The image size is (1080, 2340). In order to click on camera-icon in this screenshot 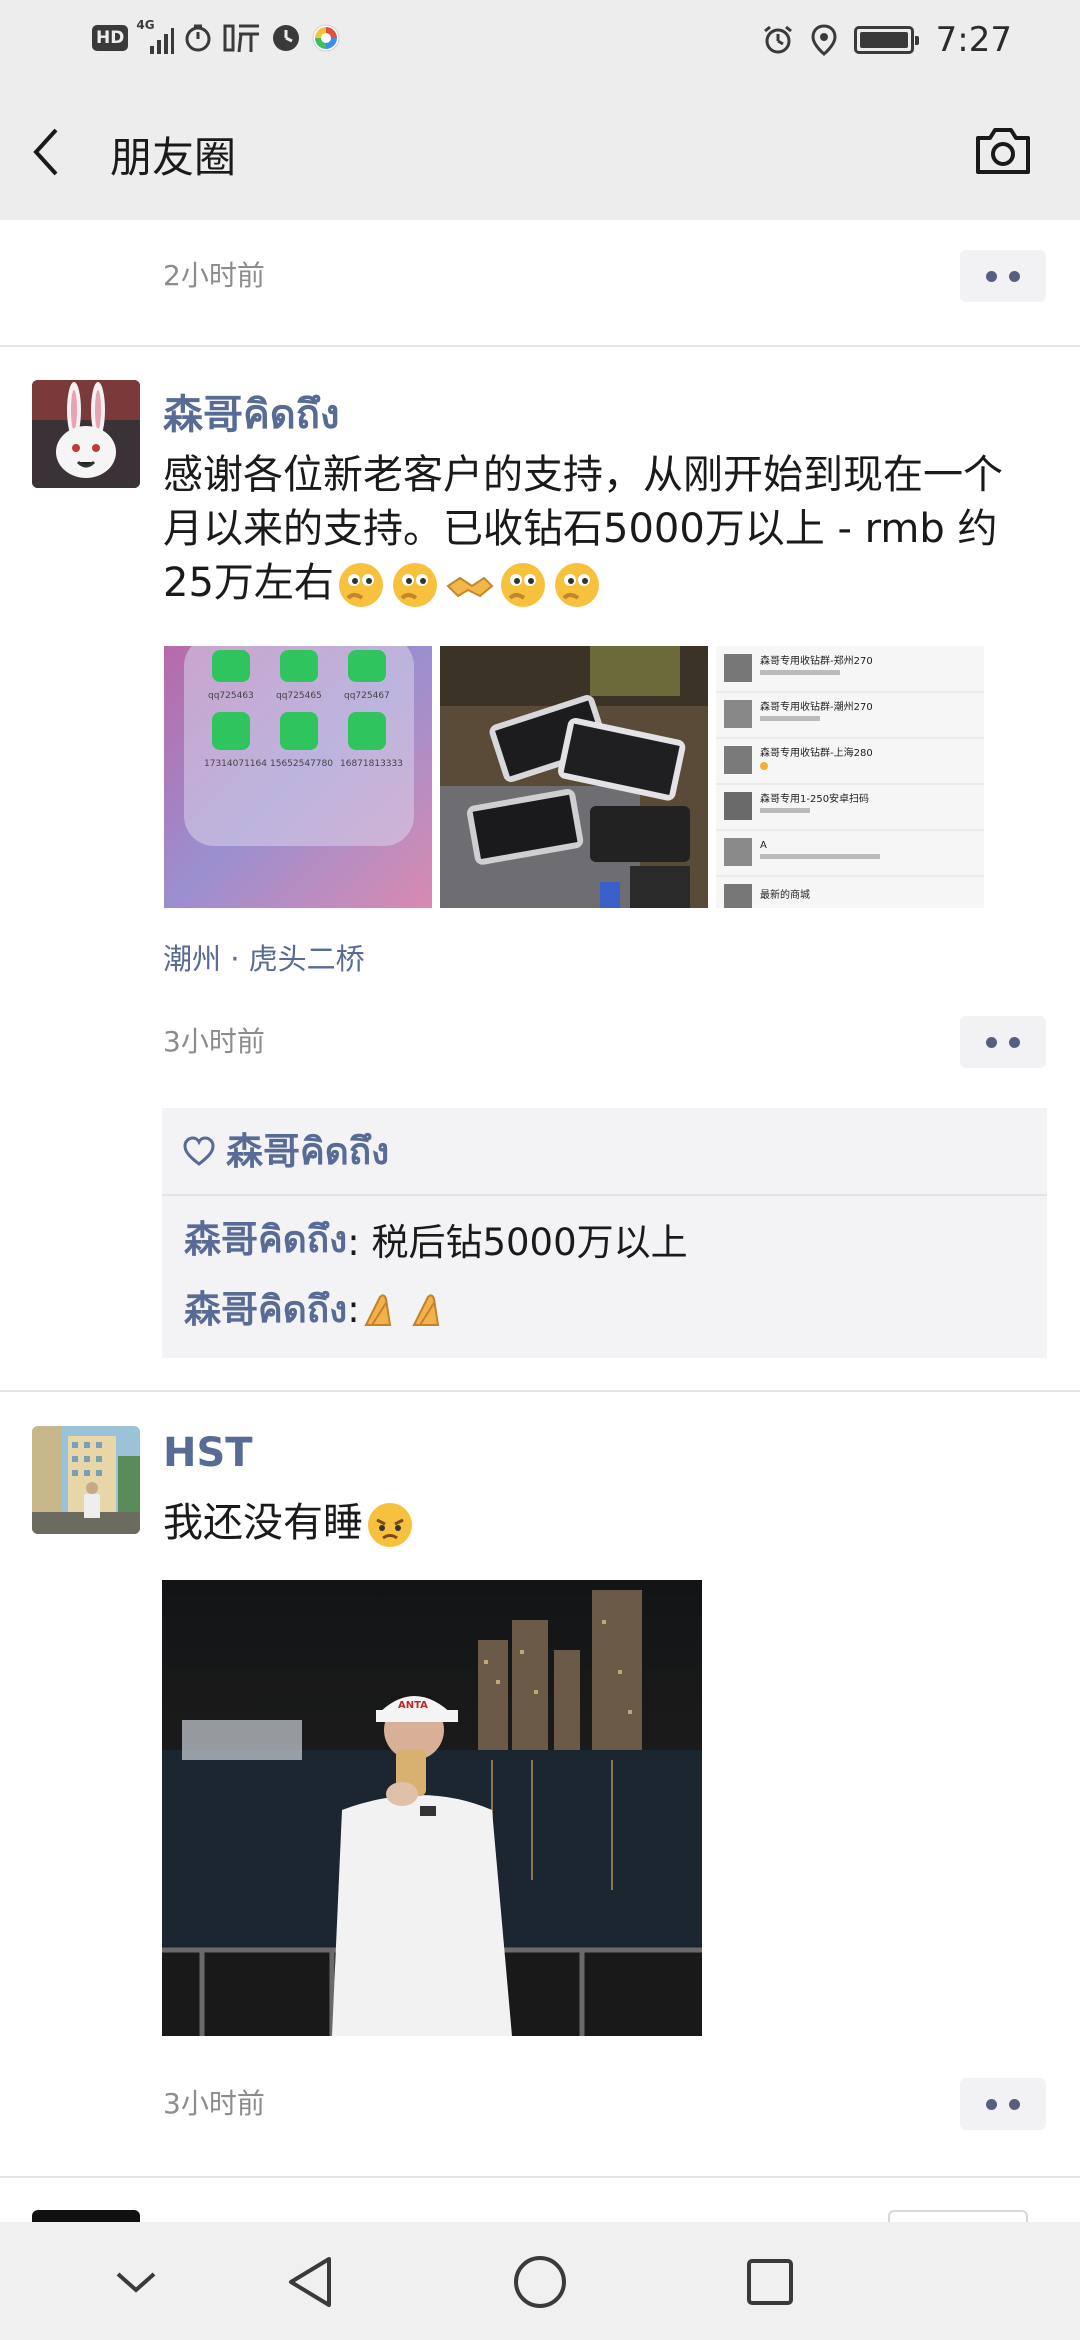, I will do `click(1003, 151)`.